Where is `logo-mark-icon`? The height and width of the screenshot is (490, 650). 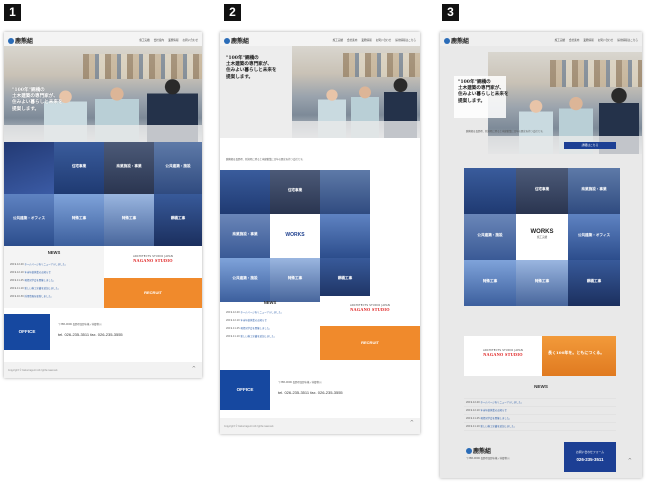
logo-mark-icon is located at coordinates (447, 41).